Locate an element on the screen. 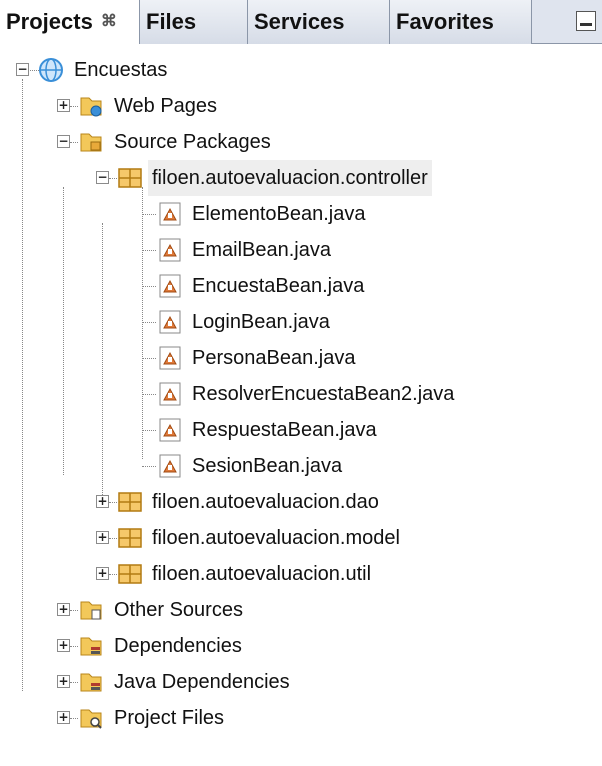  project-files-folder-icon is located at coordinates (91, 719).